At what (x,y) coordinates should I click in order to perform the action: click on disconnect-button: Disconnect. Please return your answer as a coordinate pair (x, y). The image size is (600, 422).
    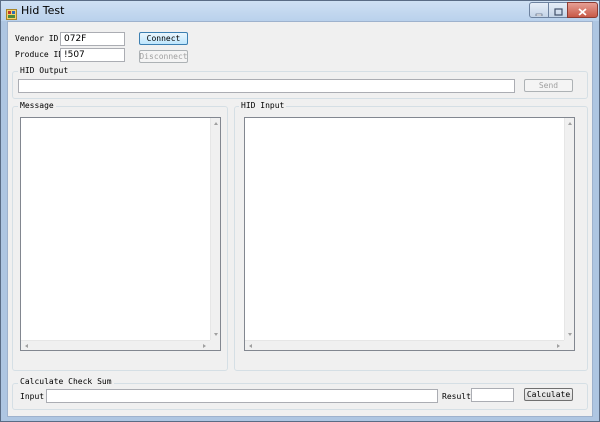
    Looking at the image, I should click on (163, 56).